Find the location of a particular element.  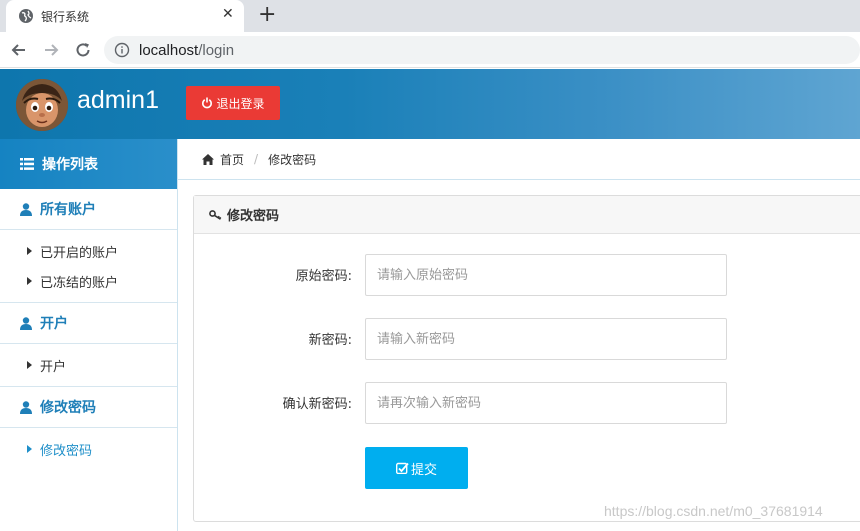

sidebar-item-open-accounts: 已开启的账户 is located at coordinates (88, 251).